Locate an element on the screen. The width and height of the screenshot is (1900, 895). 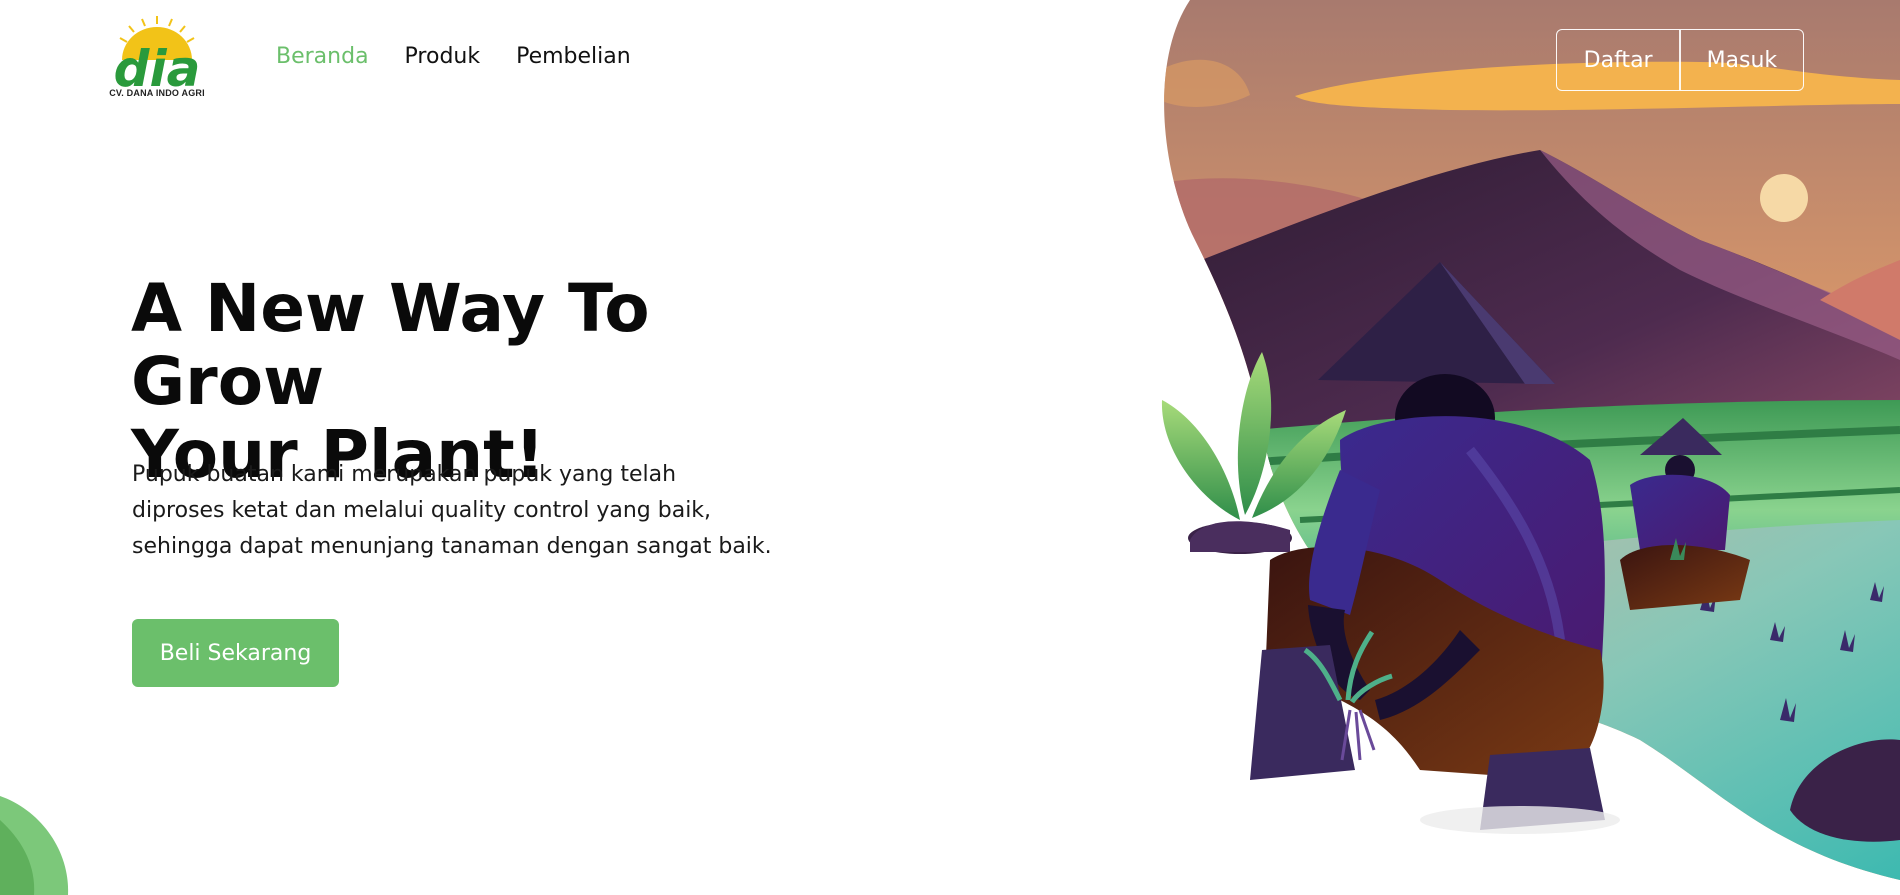
nav-link-pembelian: Pembelian is located at coordinates (573, 56).